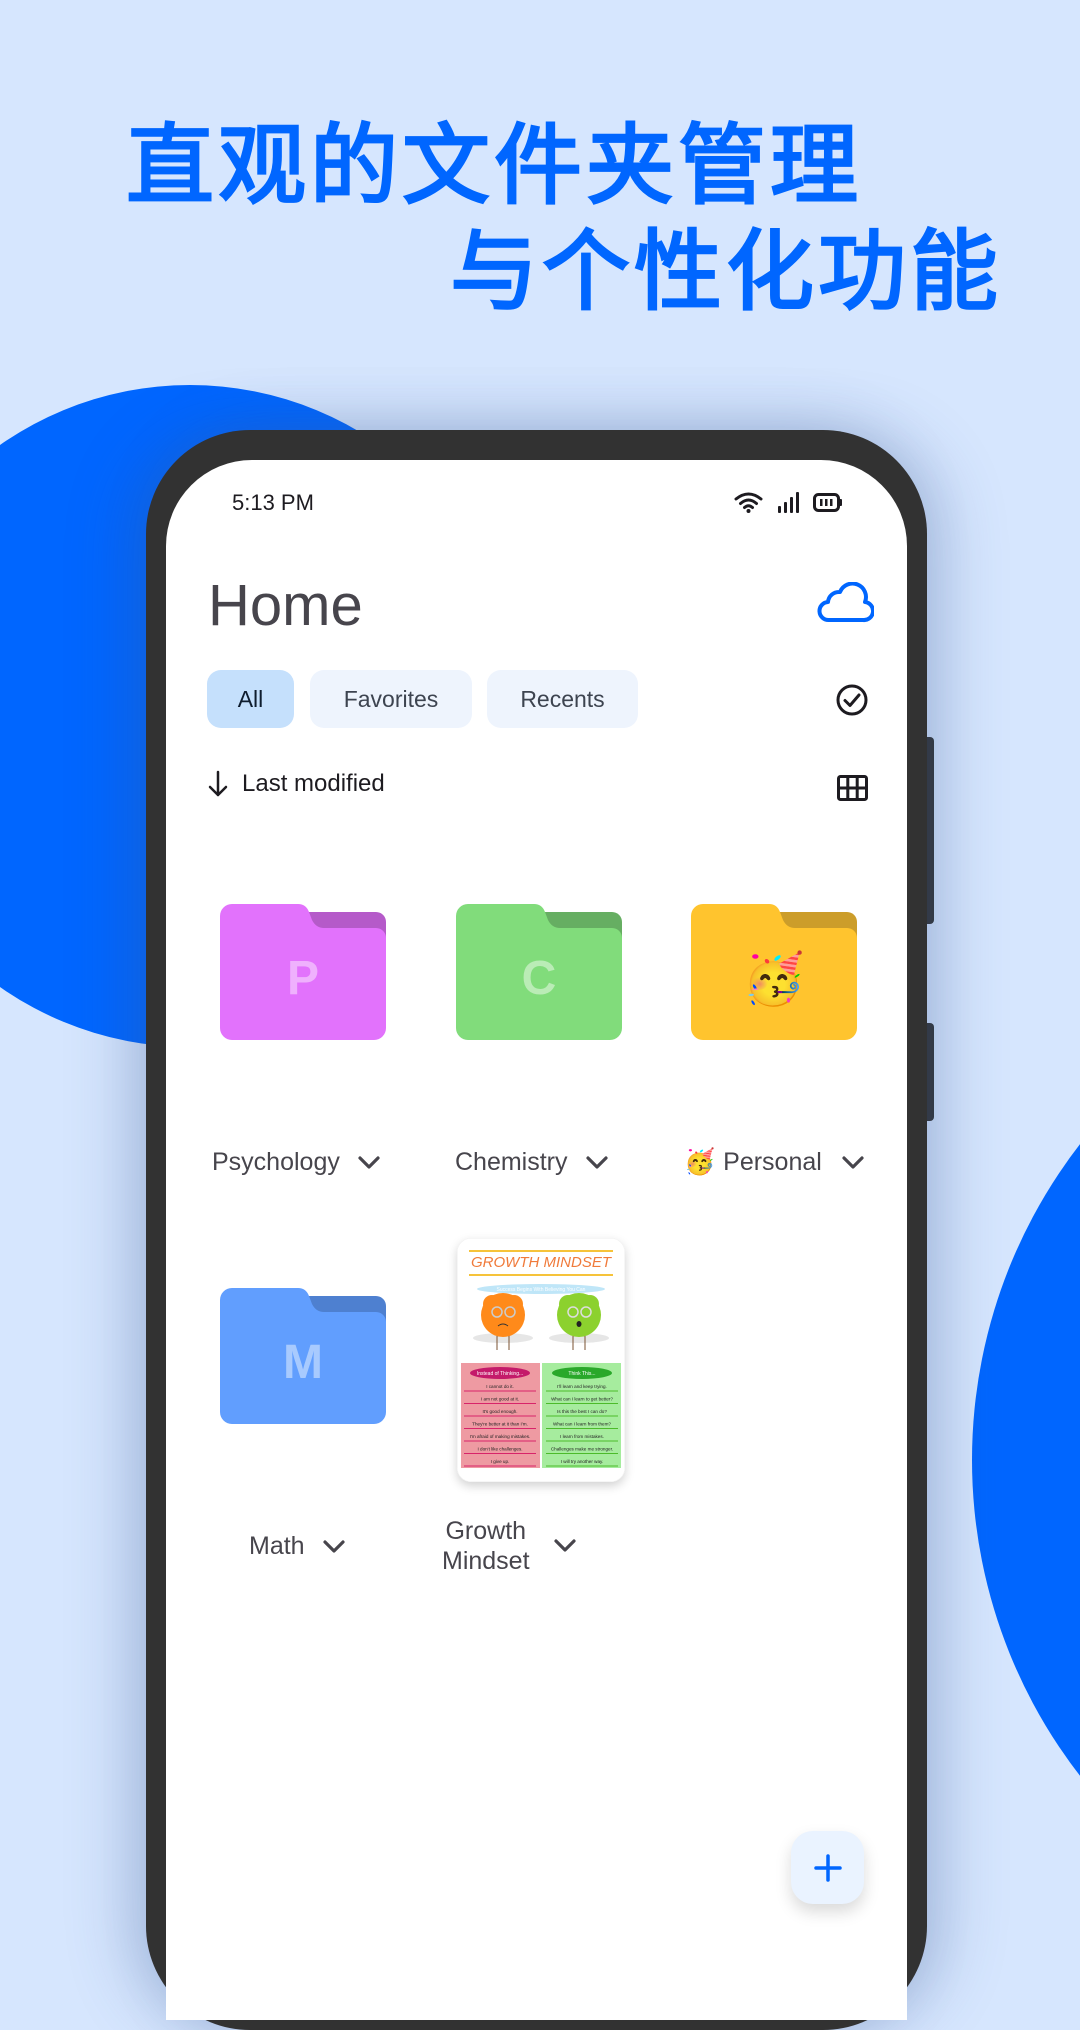 The width and height of the screenshot is (1080, 2030). What do you see at coordinates (391, 699) in the screenshot?
I see `filter-chip-favorites: Favorites` at bounding box center [391, 699].